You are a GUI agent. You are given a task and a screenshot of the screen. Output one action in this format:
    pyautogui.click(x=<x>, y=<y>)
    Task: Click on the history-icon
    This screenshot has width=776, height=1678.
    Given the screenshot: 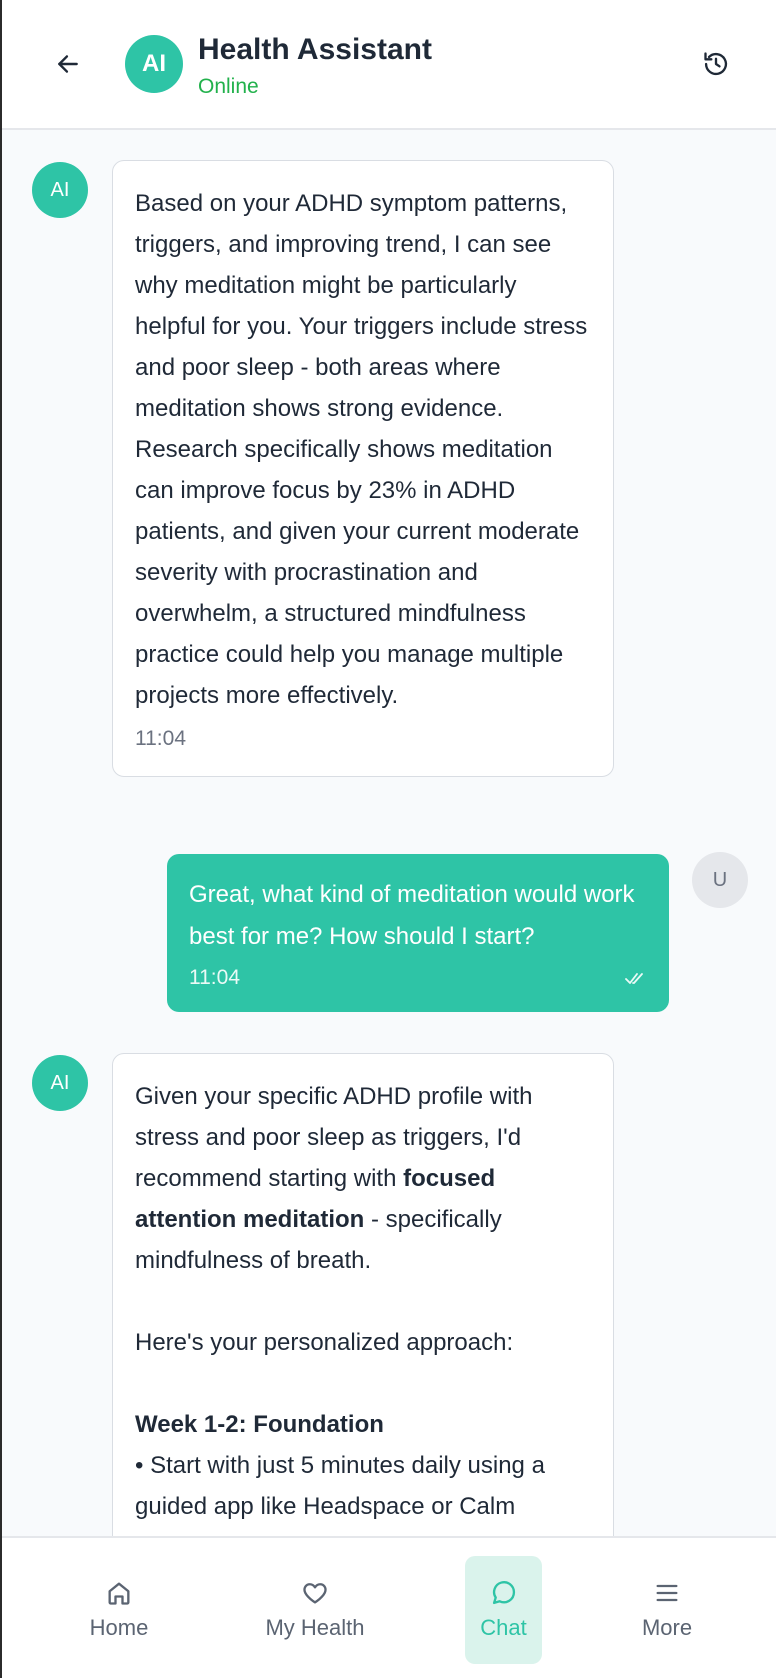 What is the action you would take?
    pyautogui.click(x=716, y=64)
    